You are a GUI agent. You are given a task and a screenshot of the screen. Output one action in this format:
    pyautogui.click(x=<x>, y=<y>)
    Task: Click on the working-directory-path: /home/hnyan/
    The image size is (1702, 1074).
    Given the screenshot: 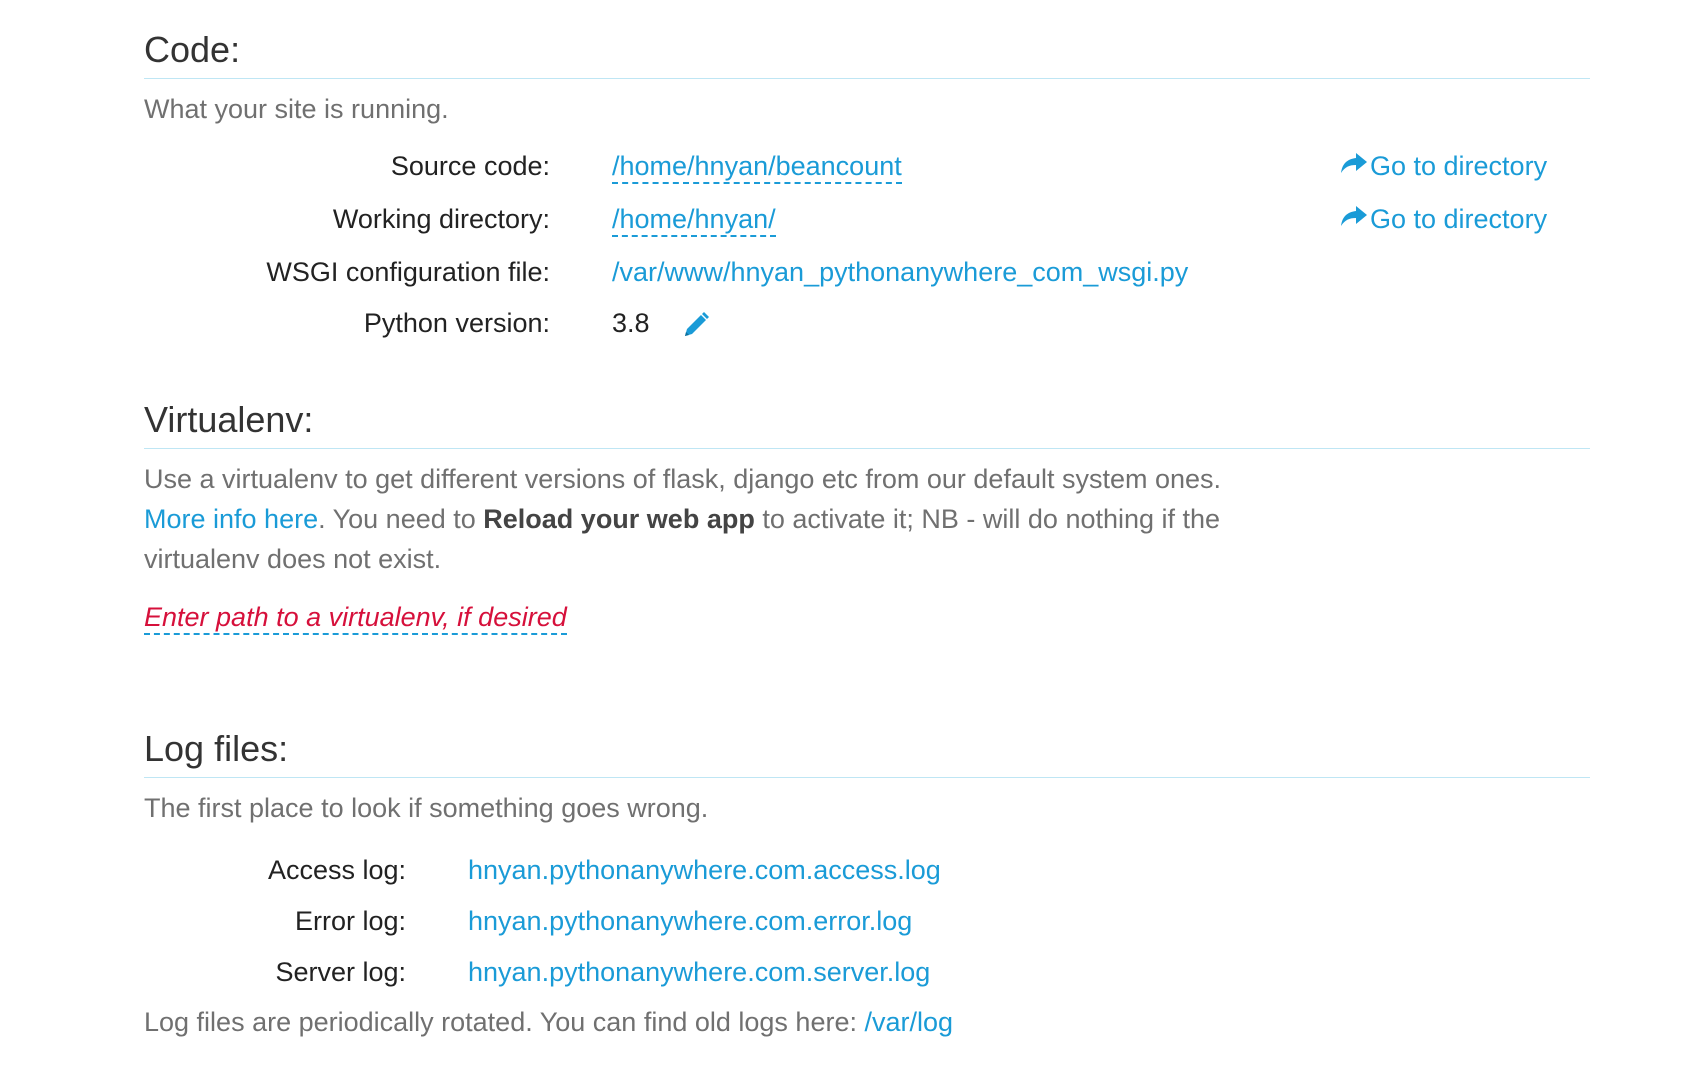 What is the action you would take?
    pyautogui.click(x=694, y=219)
    